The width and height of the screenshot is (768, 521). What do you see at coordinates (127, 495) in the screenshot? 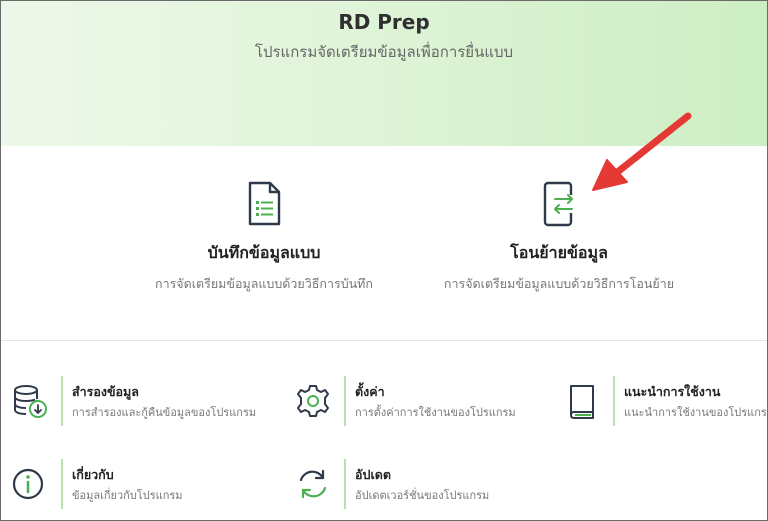
I see `about-description: ข้อมูลเกี่ยวกับโปรแกรม` at bounding box center [127, 495].